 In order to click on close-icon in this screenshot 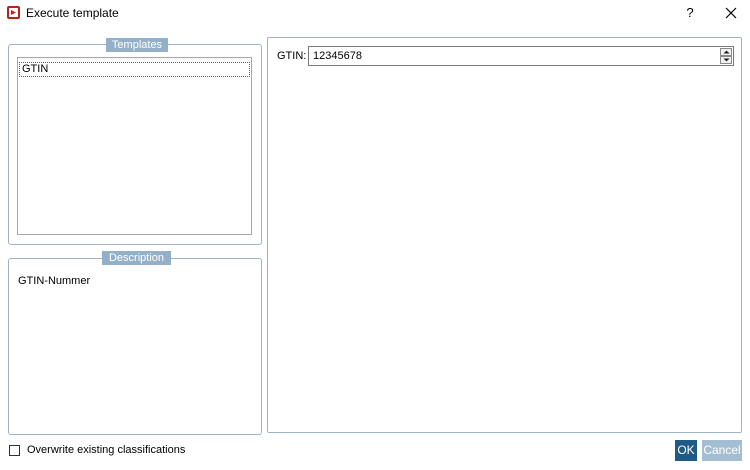, I will do `click(731, 13)`.